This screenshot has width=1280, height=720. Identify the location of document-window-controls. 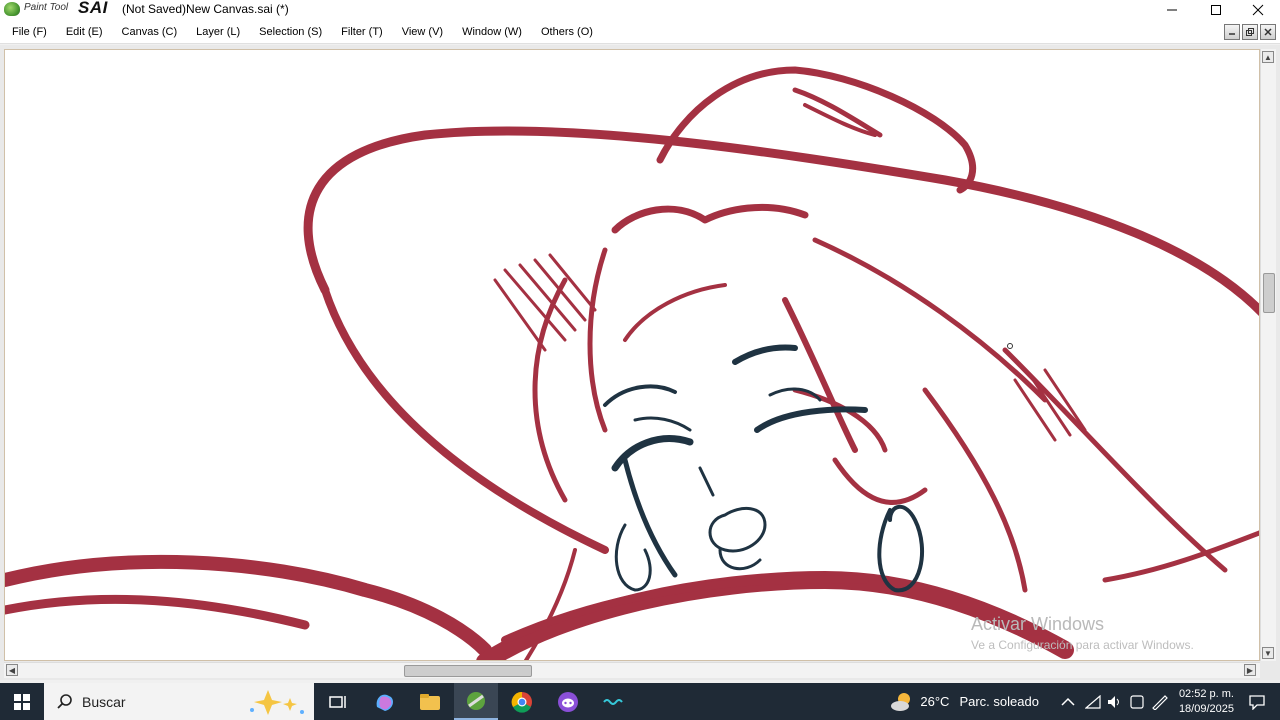
(1250, 32).